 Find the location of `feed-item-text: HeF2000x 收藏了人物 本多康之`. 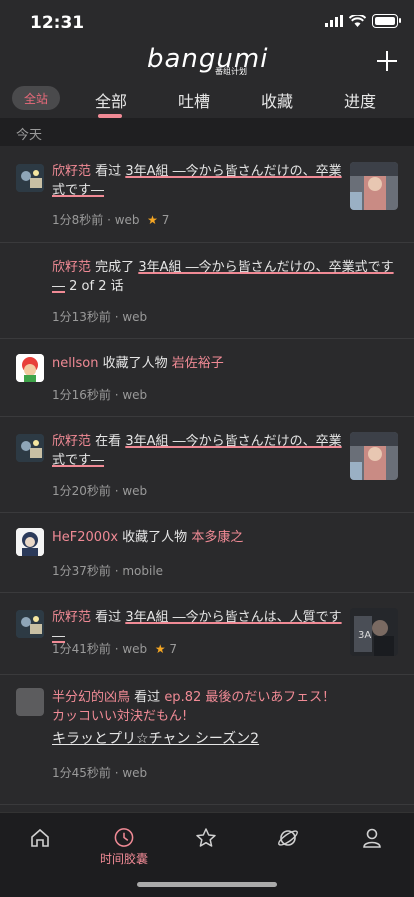

feed-item-text: HeF2000x 收藏了人物 本多康之 is located at coordinates (222, 537).